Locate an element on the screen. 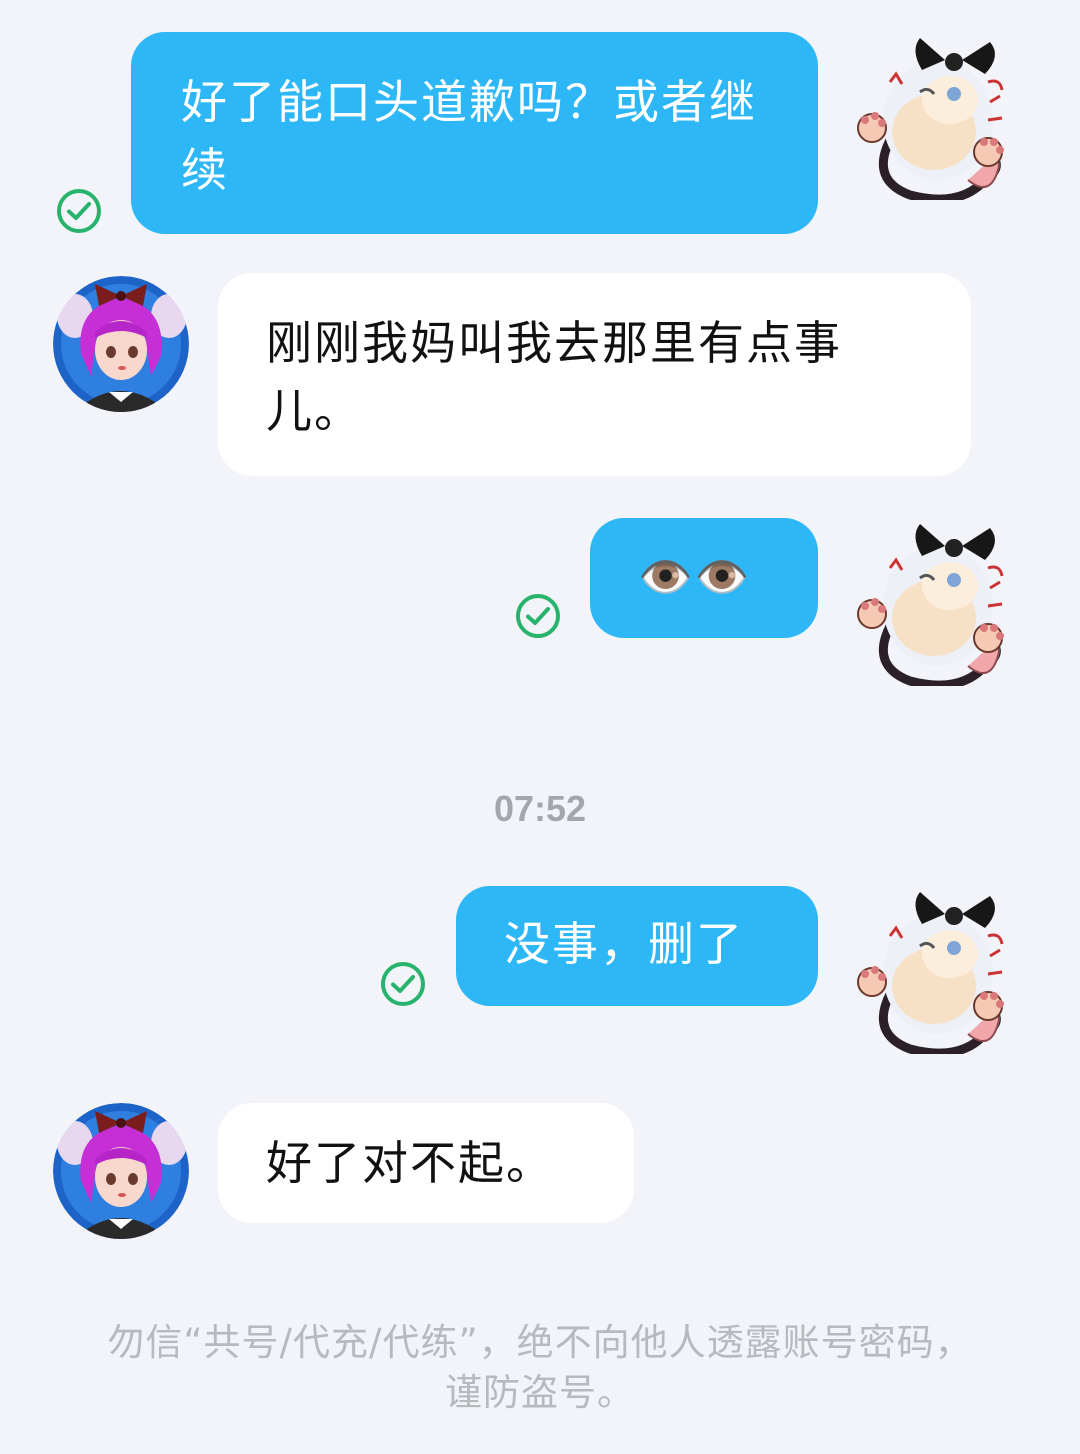 The width and height of the screenshot is (1080, 1454). message-text: 好了能口头道歉吗？或者继续 is located at coordinates (469, 136).